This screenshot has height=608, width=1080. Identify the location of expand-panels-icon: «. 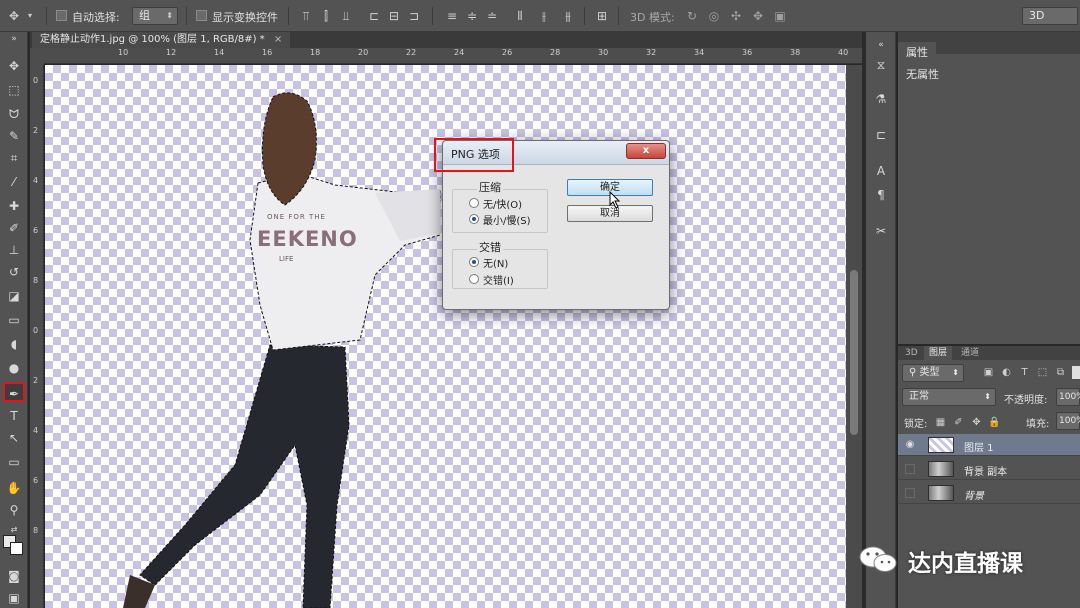
(881, 45).